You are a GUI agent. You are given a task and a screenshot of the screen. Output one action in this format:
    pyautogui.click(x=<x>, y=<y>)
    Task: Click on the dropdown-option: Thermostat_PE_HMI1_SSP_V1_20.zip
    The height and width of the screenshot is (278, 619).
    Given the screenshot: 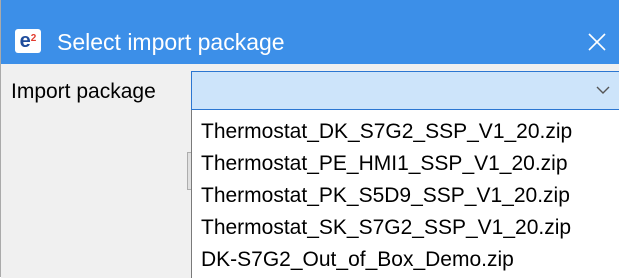 What is the action you would take?
    pyautogui.click(x=384, y=164)
    